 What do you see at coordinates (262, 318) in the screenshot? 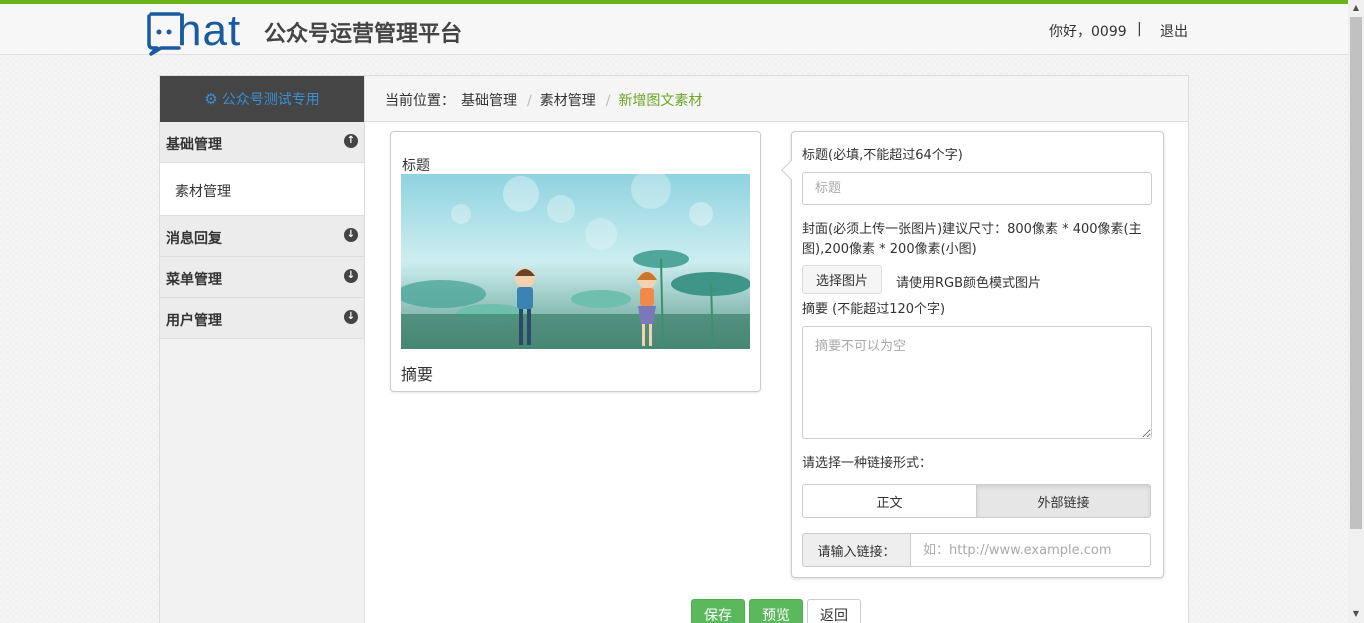
I see `sidebar-group-users: 用户管理 ↓` at bounding box center [262, 318].